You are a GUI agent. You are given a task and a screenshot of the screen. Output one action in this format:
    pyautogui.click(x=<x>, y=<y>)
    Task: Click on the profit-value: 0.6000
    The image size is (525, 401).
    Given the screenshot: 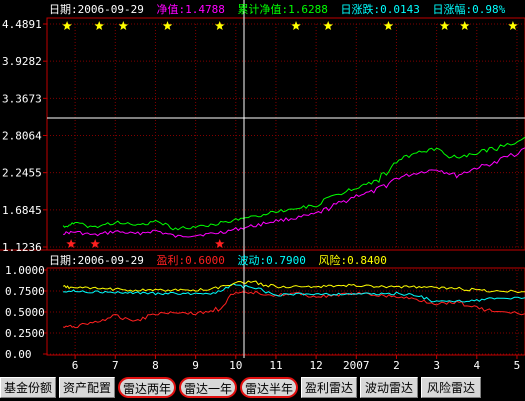 What is the action you would take?
    pyautogui.click(x=205, y=260)
    